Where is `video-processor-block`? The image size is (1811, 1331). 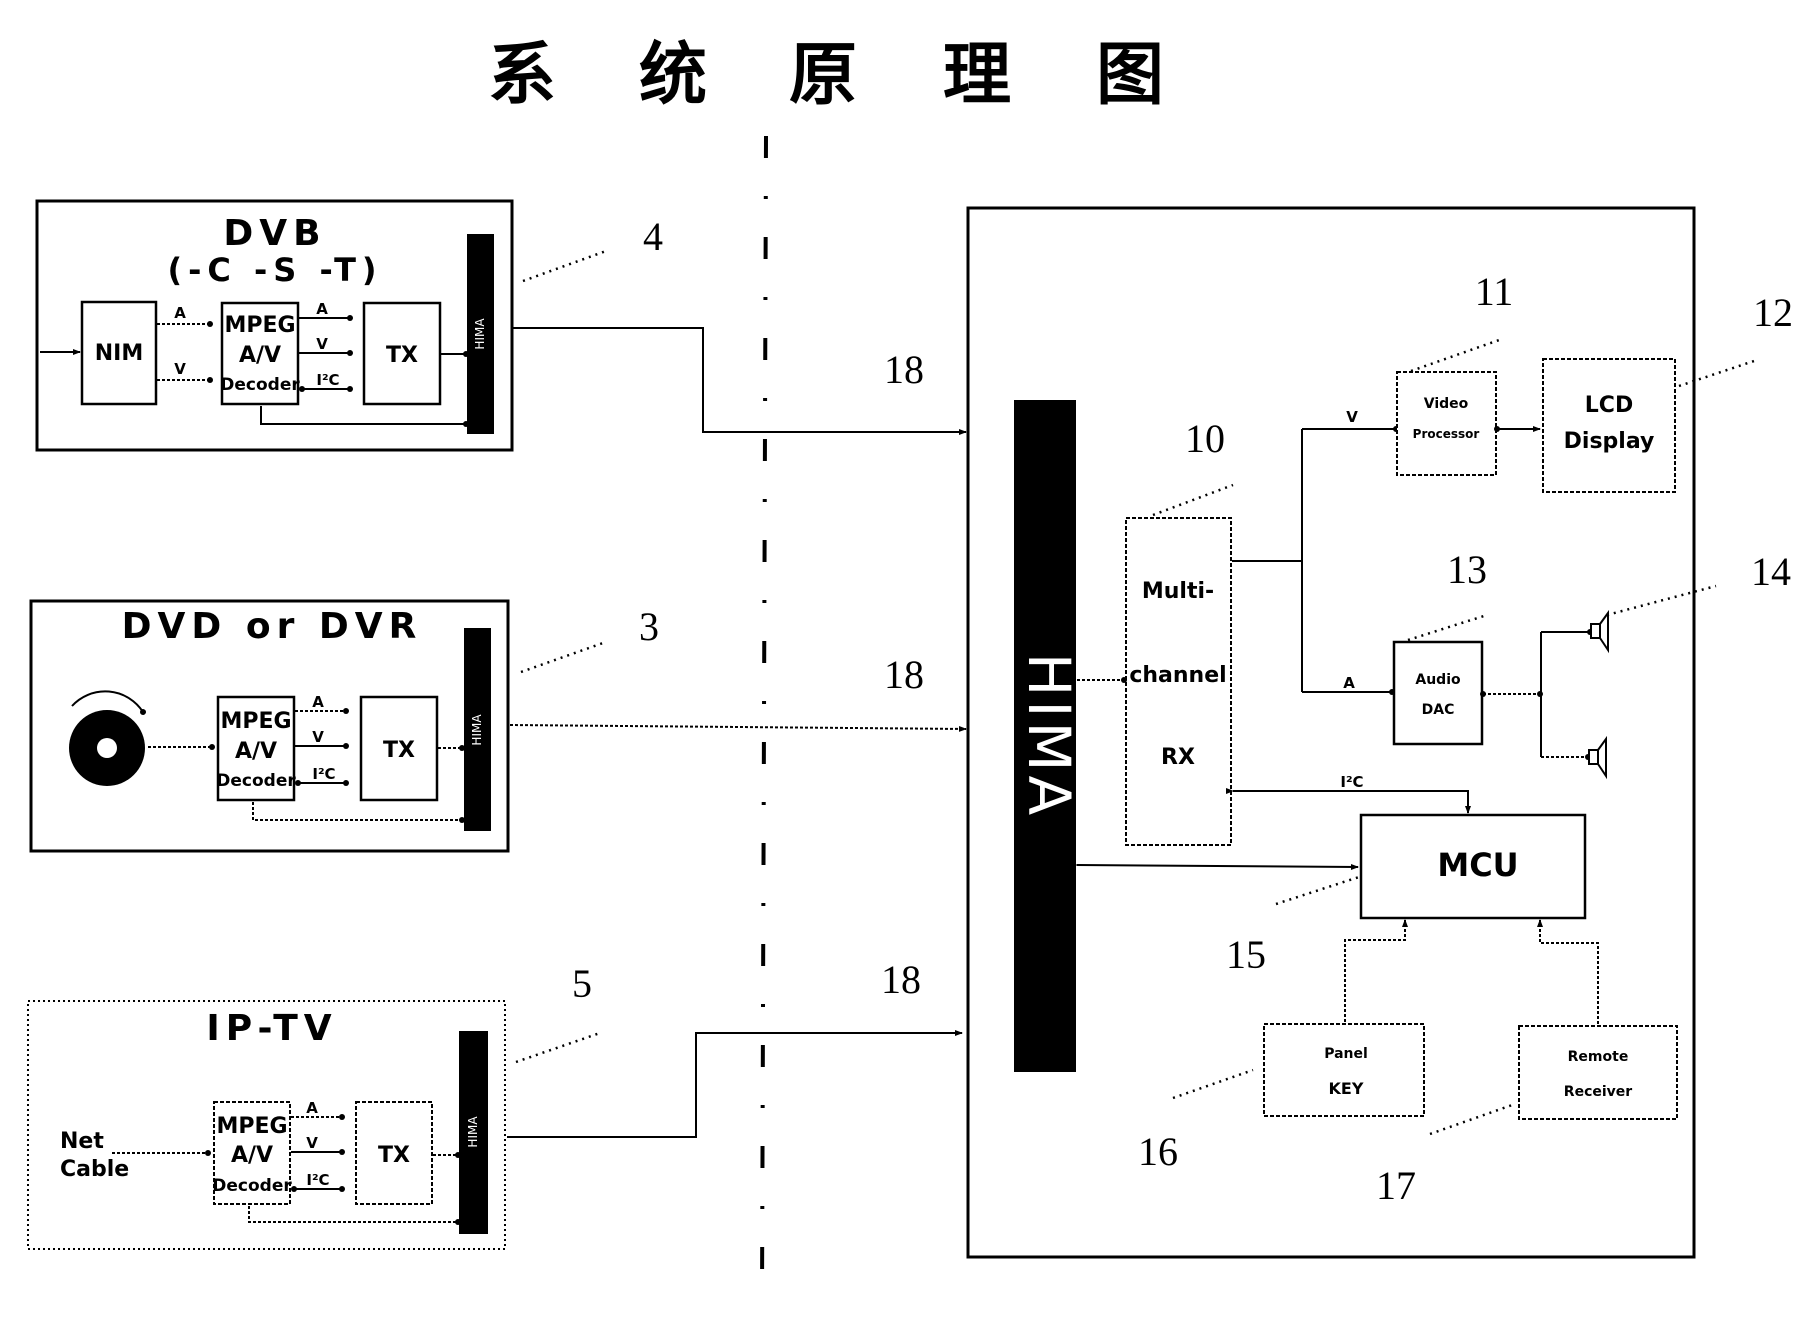 video-processor-block is located at coordinates (1446, 423).